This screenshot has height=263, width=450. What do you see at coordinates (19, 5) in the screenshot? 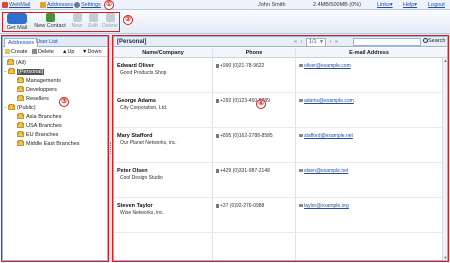
I see `webmail-link: WebMail` at bounding box center [19, 5].